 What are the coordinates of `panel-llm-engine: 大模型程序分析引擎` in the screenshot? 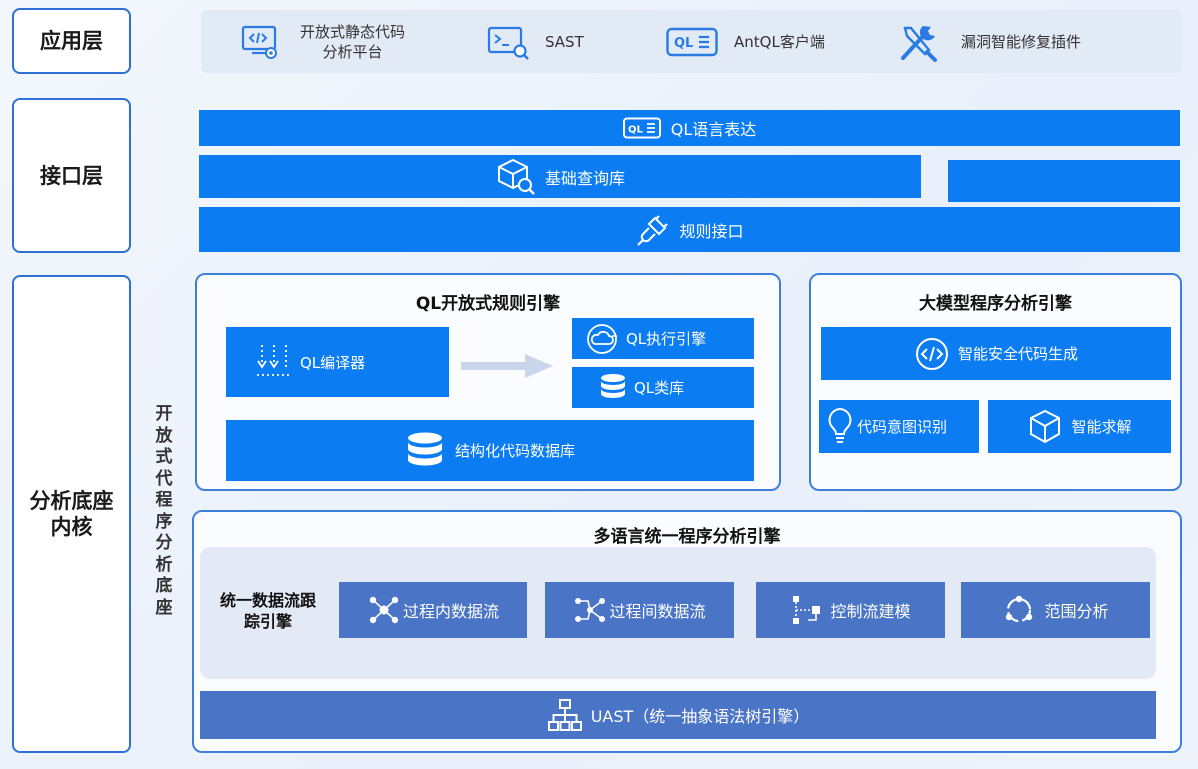 It's located at (995, 382).